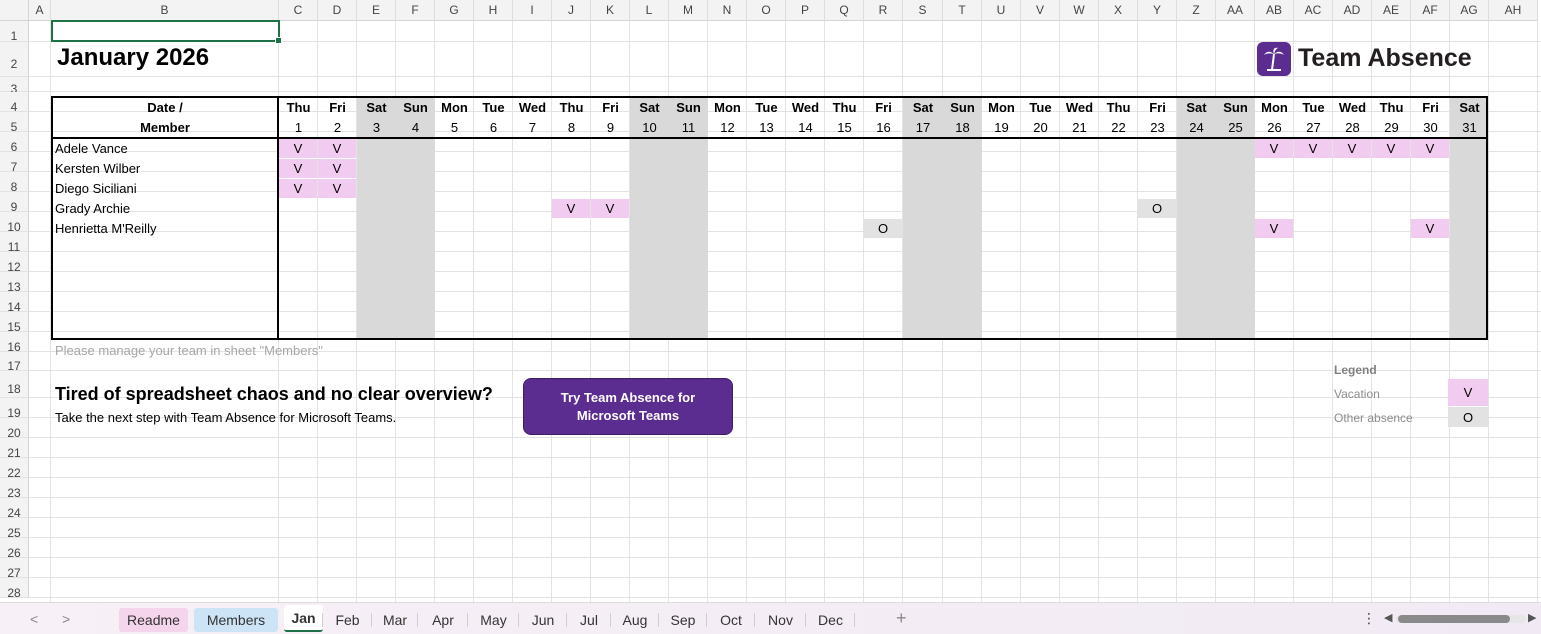  I want to click on row-header-3: 3, so click(14, 86).